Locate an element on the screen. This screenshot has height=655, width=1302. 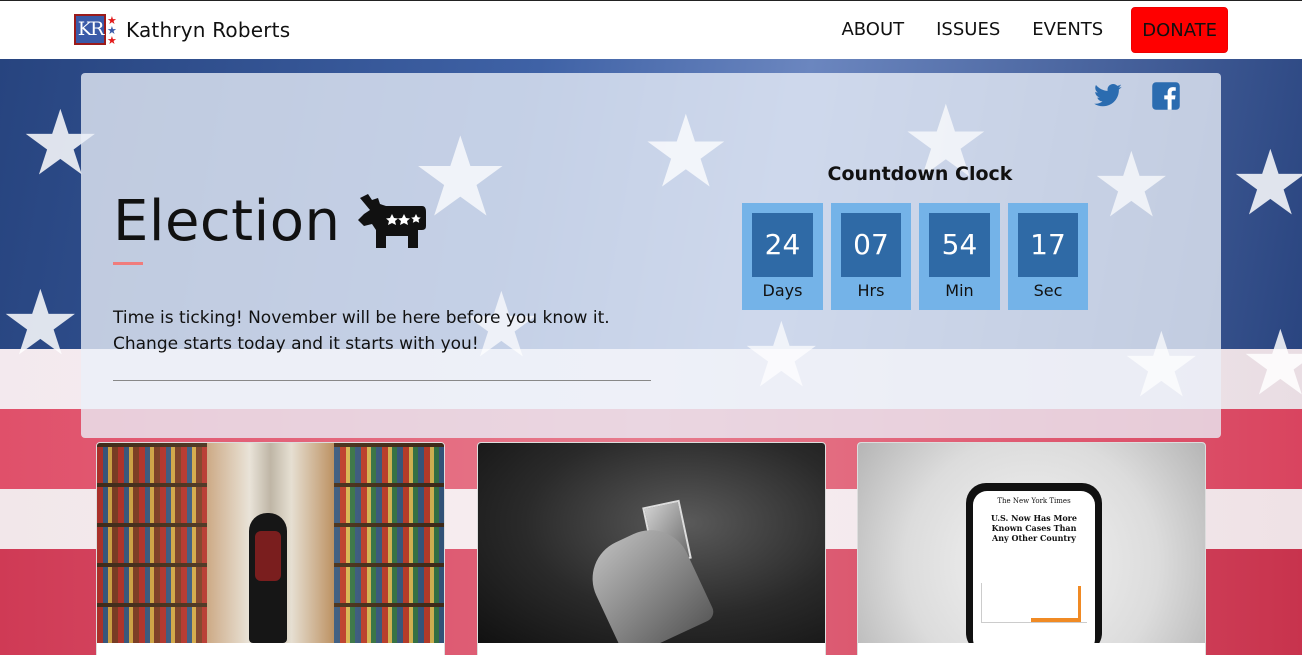
nav-links: ABOUT ISSUES EVENTS DONATE is located at coordinates (1018, 30).